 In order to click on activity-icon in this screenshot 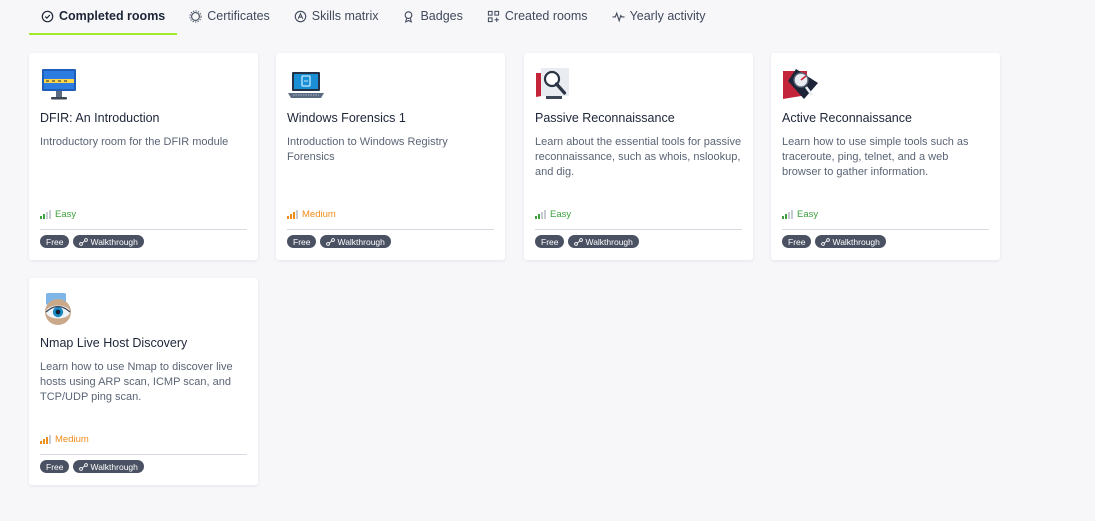, I will do `click(618, 16)`.